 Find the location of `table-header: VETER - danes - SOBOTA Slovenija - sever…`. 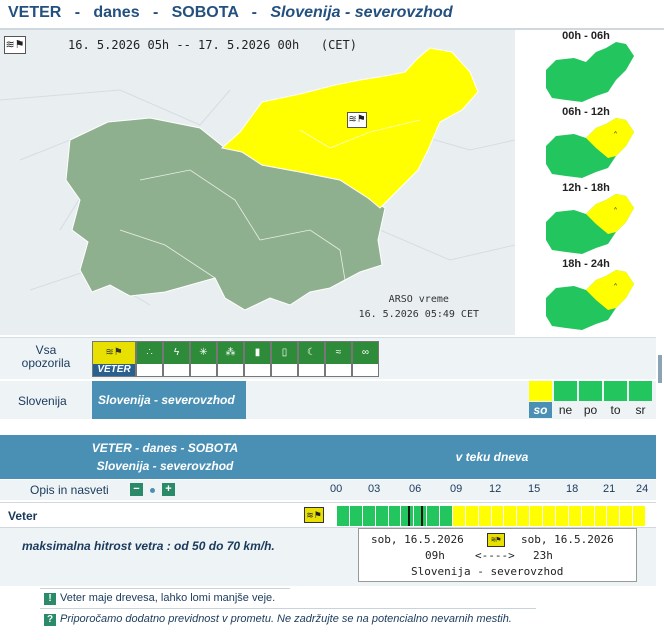

table-header: VETER - danes - SOBOTA Slovenija - sever… is located at coordinates (328, 457).